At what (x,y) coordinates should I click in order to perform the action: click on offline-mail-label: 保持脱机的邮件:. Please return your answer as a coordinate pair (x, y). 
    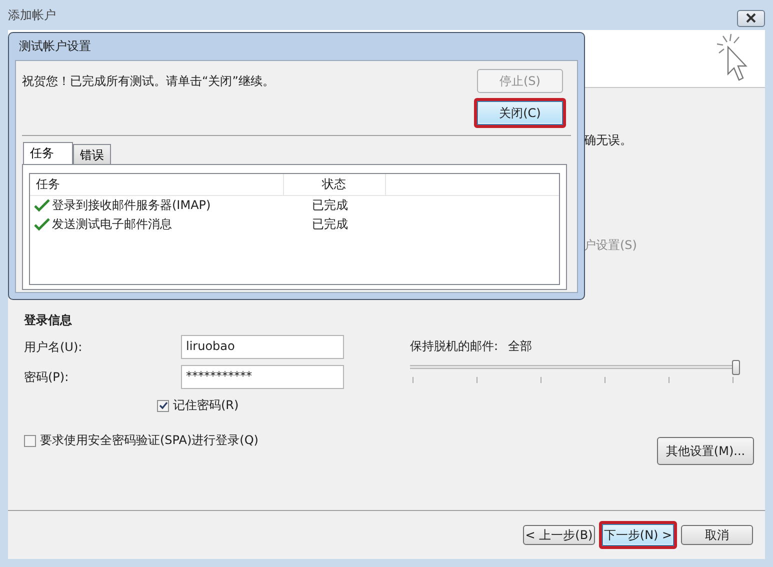
    Looking at the image, I should click on (454, 346).